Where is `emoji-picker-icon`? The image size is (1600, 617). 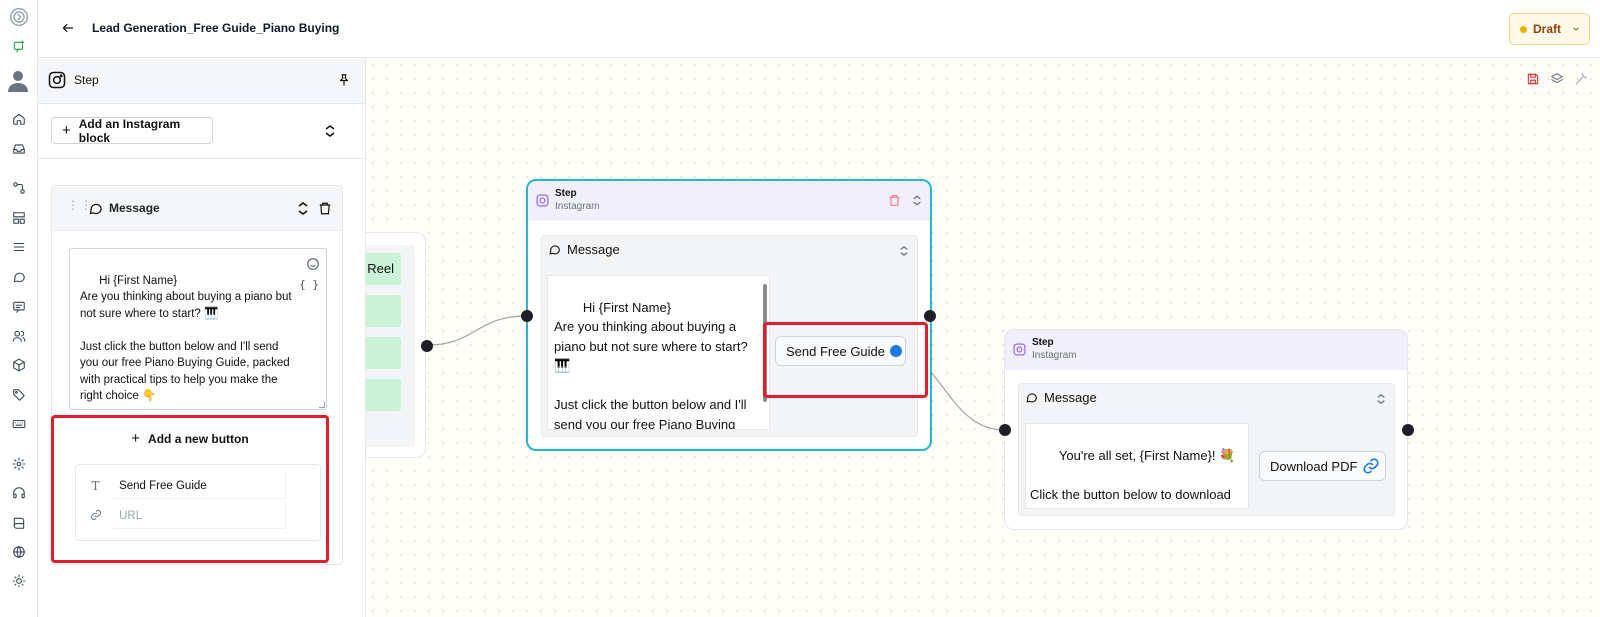
emoji-picker-icon is located at coordinates (313, 264).